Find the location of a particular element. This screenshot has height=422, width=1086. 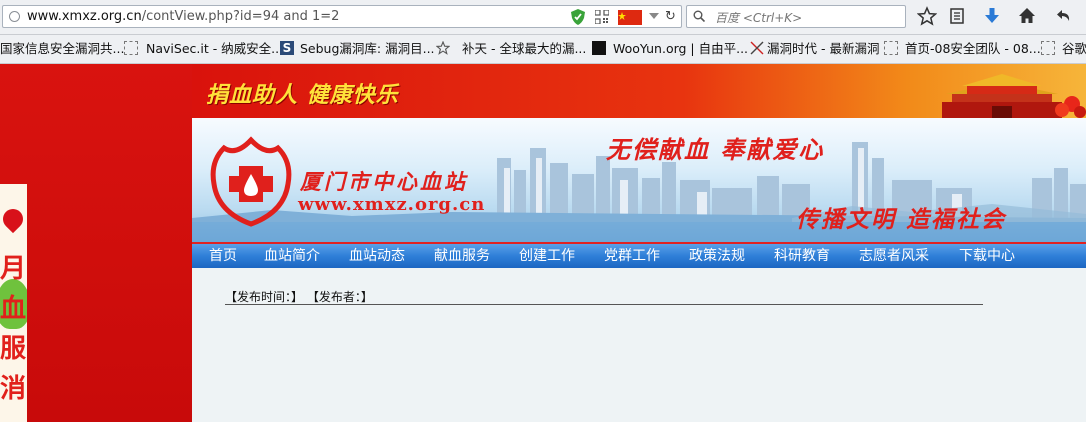

org-url: www.xmxz.org.cn is located at coordinates (392, 204).